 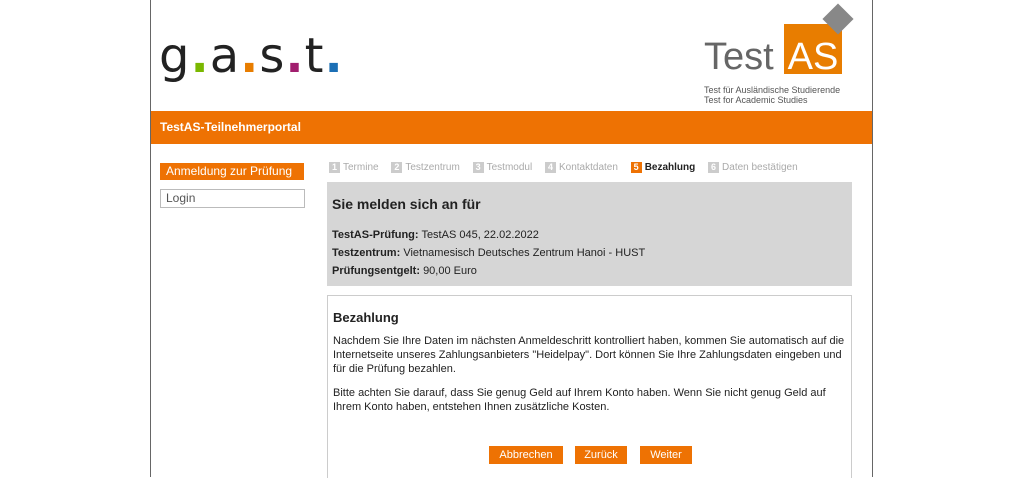 I want to click on gast-logo: g.a.s.t., so click(x=251, y=56).